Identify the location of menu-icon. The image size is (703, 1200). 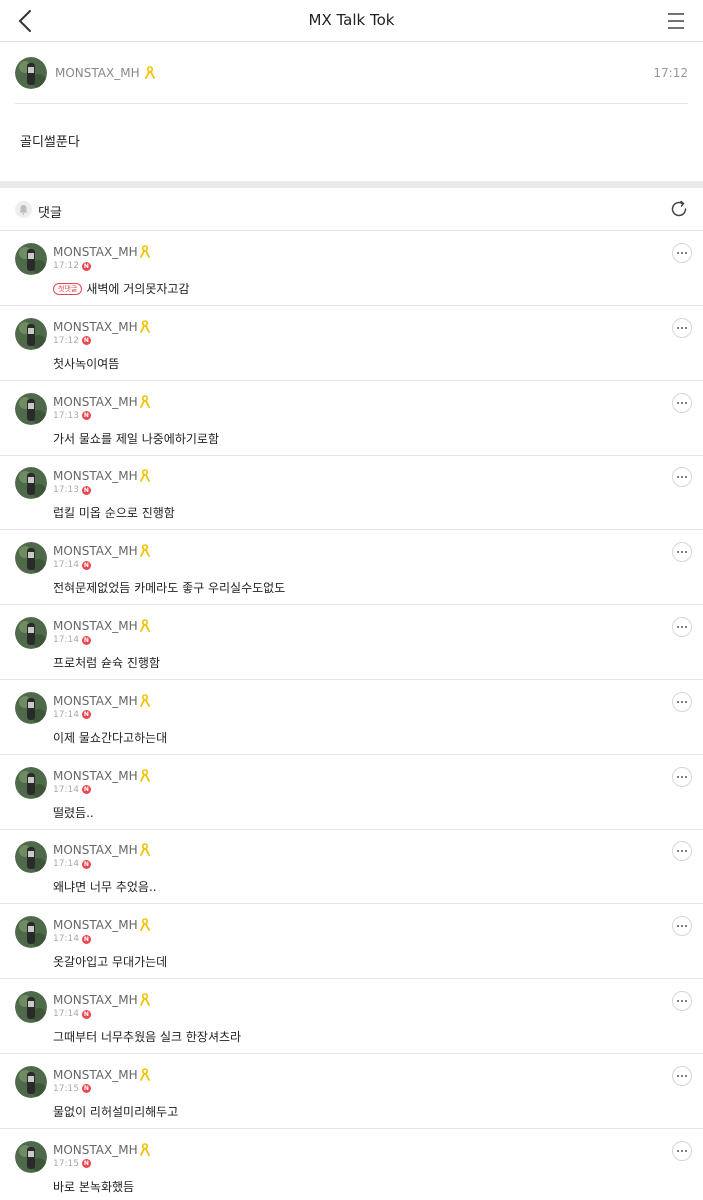
(676, 21).